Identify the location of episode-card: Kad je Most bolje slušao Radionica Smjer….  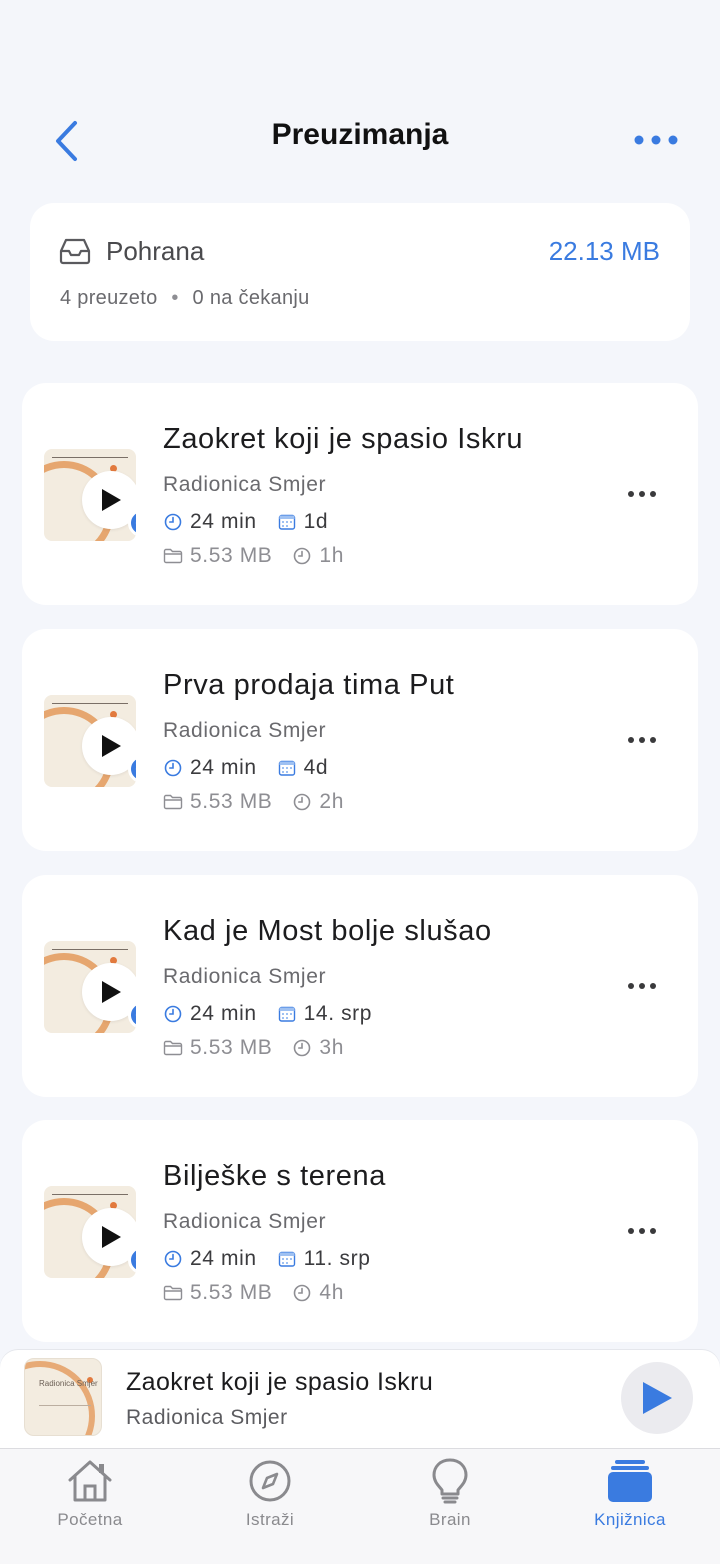
(360, 986).